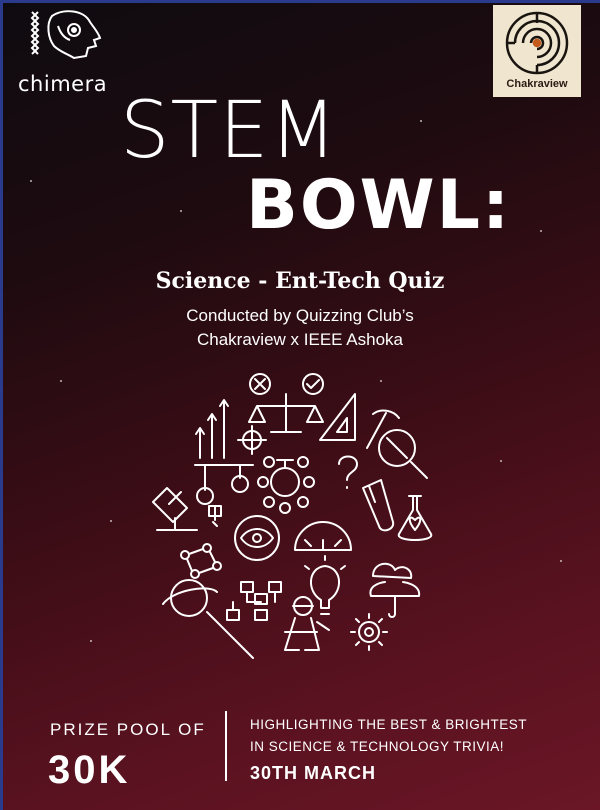 The width and height of the screenshot is (600, 810). I want to click on engineer-icon, so click(307, 623).